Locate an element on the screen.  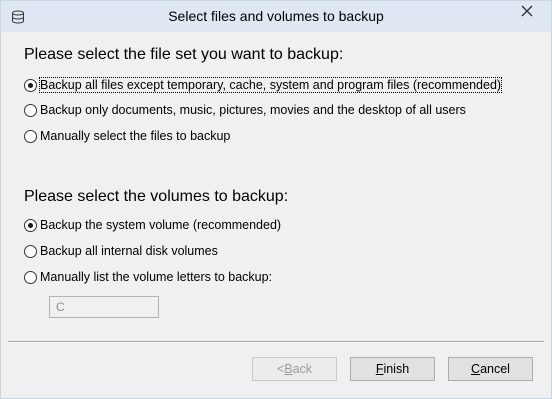
volume-letters-input is located at coordinates (104, 307).